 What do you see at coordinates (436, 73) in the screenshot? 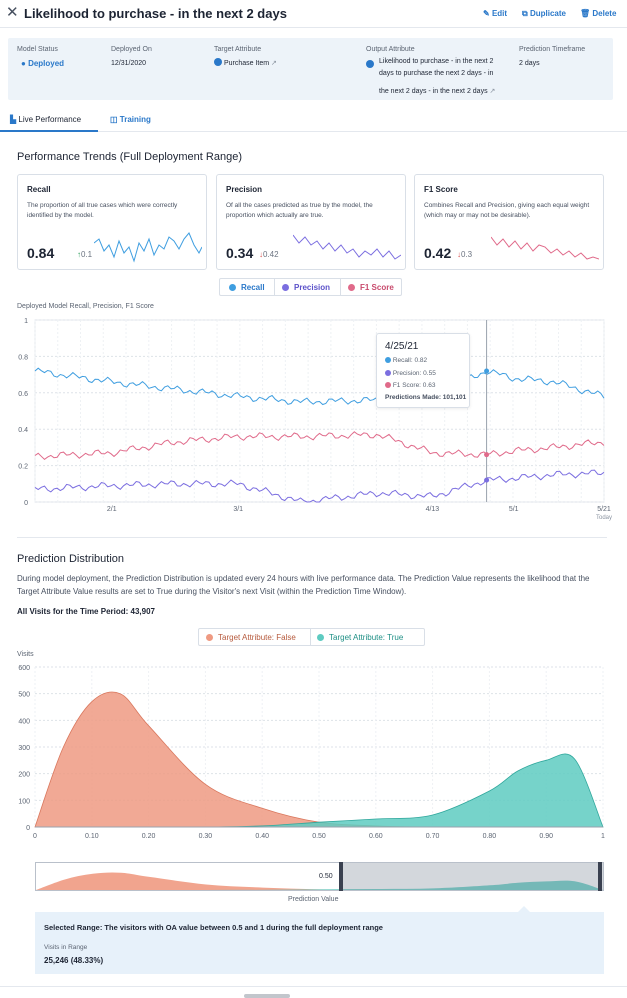
I see `output-line: days to purchase the next 2 days - in` at bounding box center [436, 73].